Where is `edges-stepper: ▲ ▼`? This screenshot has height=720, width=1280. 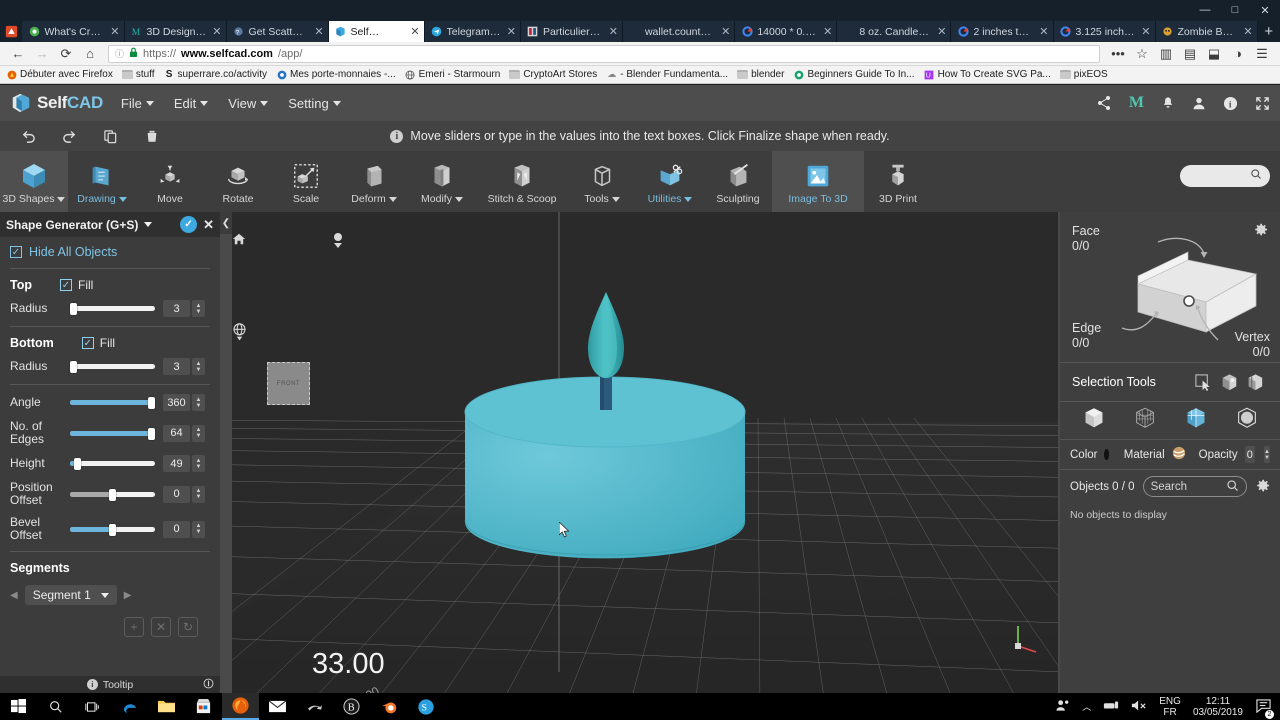 edges-stepper: ▲ ▼ is located at coordinates (198, 433).